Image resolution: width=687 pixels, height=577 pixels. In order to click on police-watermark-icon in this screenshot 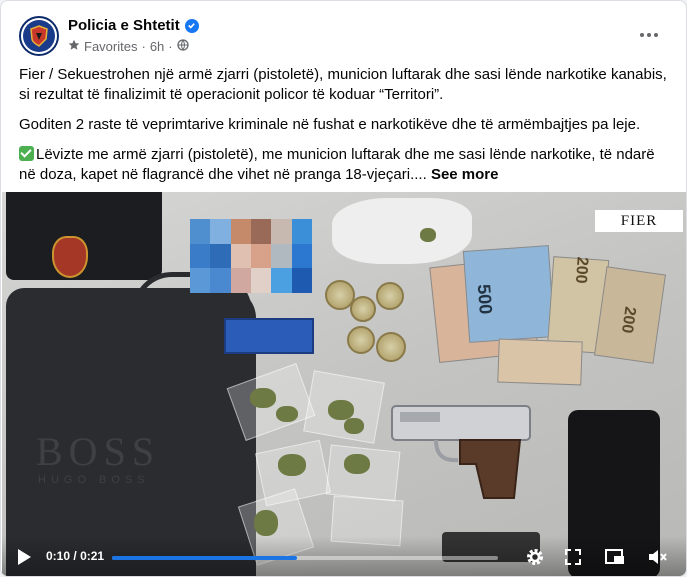, I will do `click(70, 257)`.